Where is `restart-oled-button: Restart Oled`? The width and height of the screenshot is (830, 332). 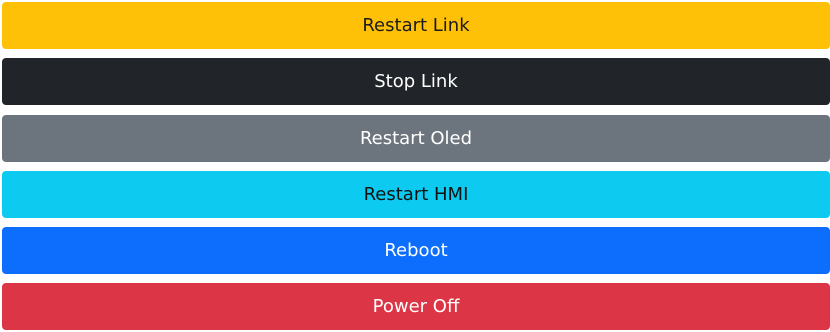
restart-oled-button: Restart Oled is located at coordinates (416, 138).